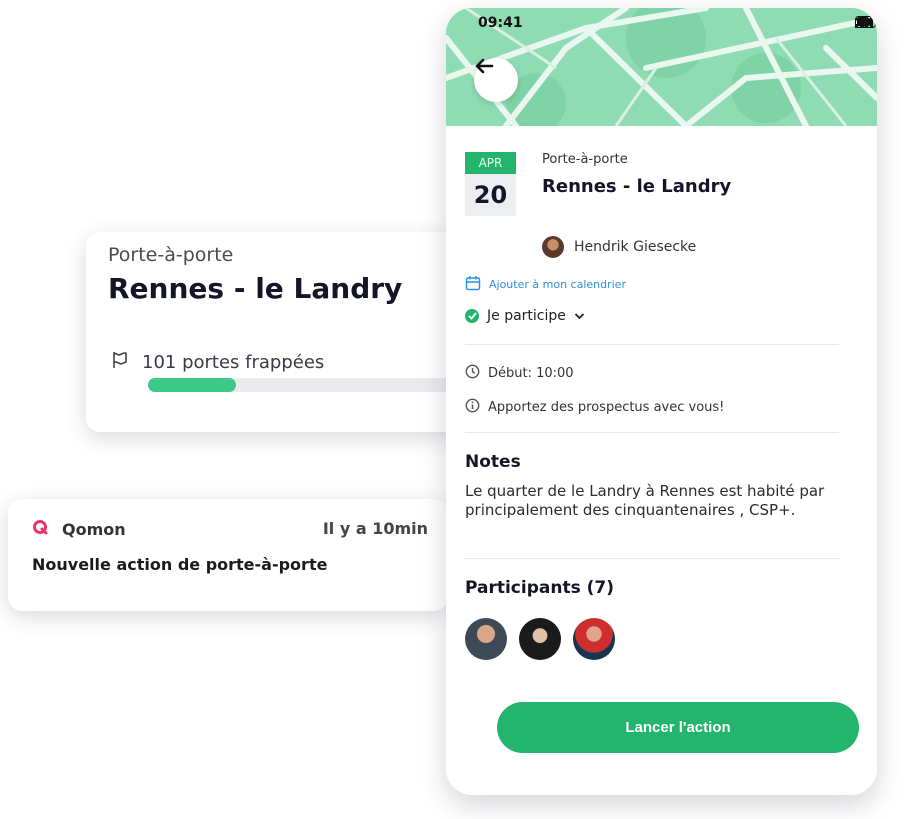 This screenshot has height=819, width=916. I want to click on event-type: Porte-à-porte, so click(585, 159).